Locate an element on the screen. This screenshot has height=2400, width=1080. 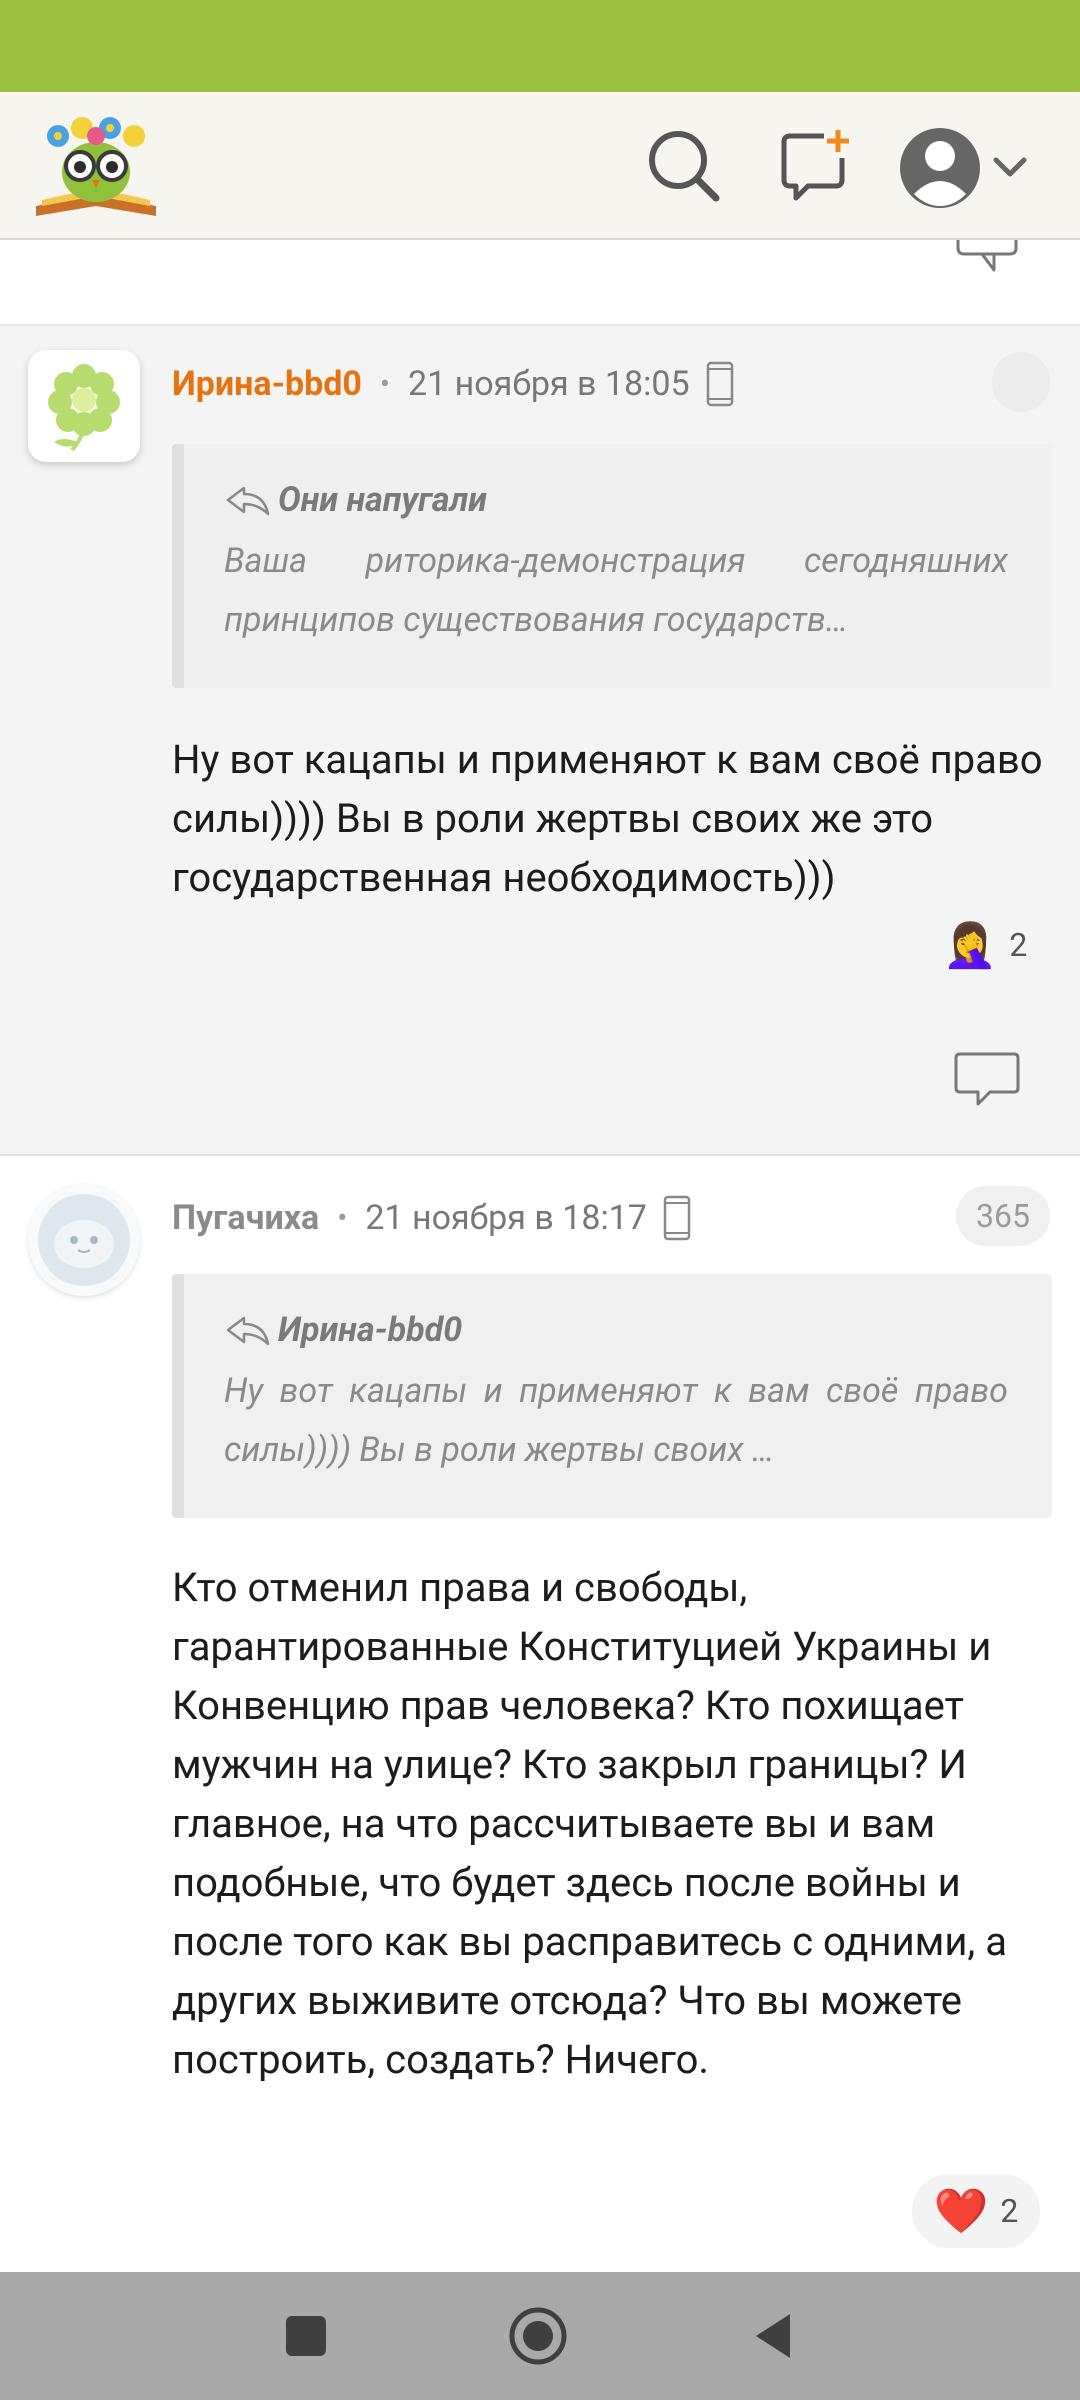
reaction-button: 🤦‍♀️ 2 is located at coordinates (985, 945).